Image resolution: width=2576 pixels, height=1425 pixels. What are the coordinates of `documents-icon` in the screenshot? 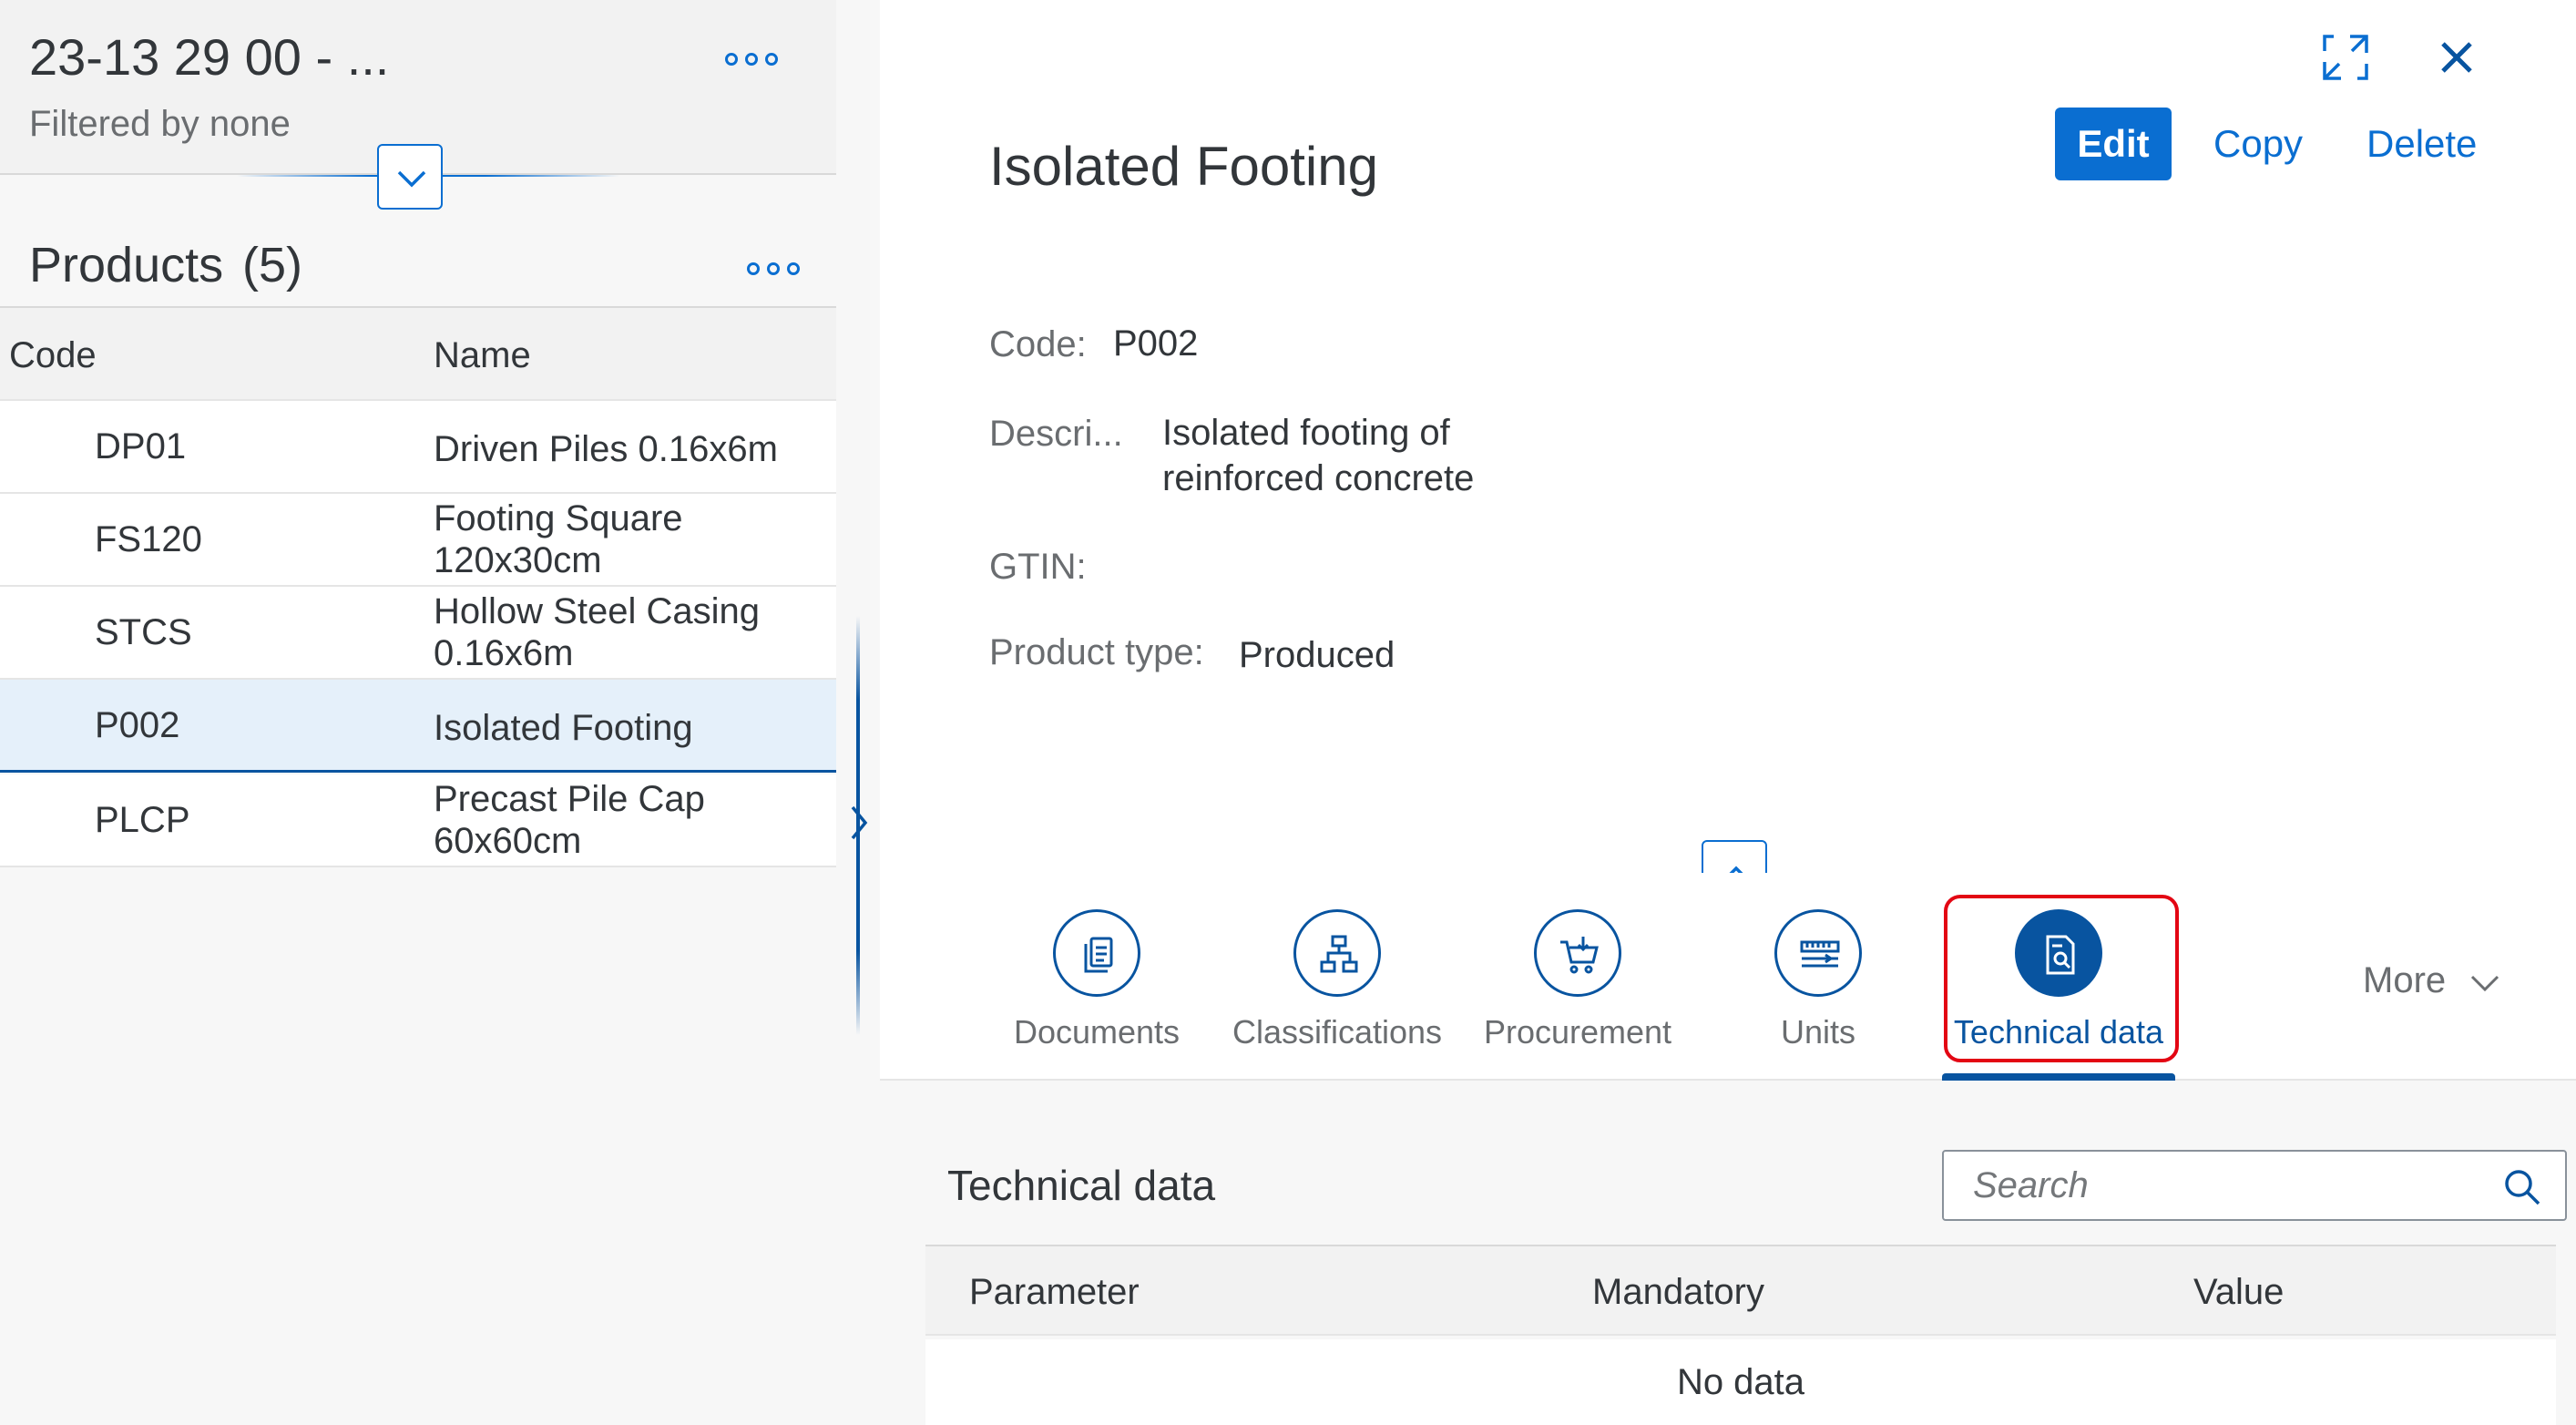 It's located at (1098, 955).